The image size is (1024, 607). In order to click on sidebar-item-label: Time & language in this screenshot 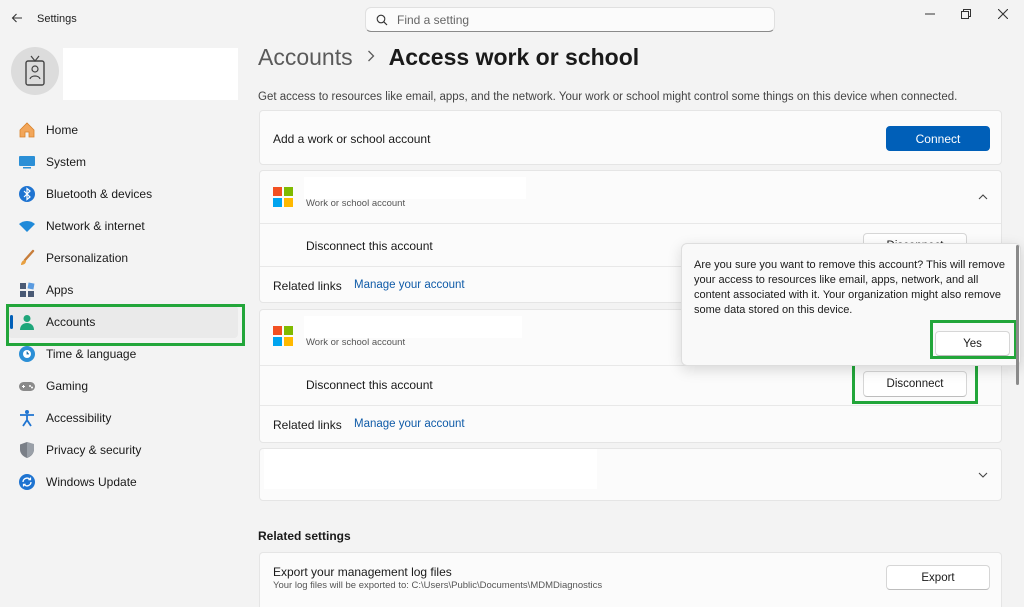, I will do `click(91, 354)`.